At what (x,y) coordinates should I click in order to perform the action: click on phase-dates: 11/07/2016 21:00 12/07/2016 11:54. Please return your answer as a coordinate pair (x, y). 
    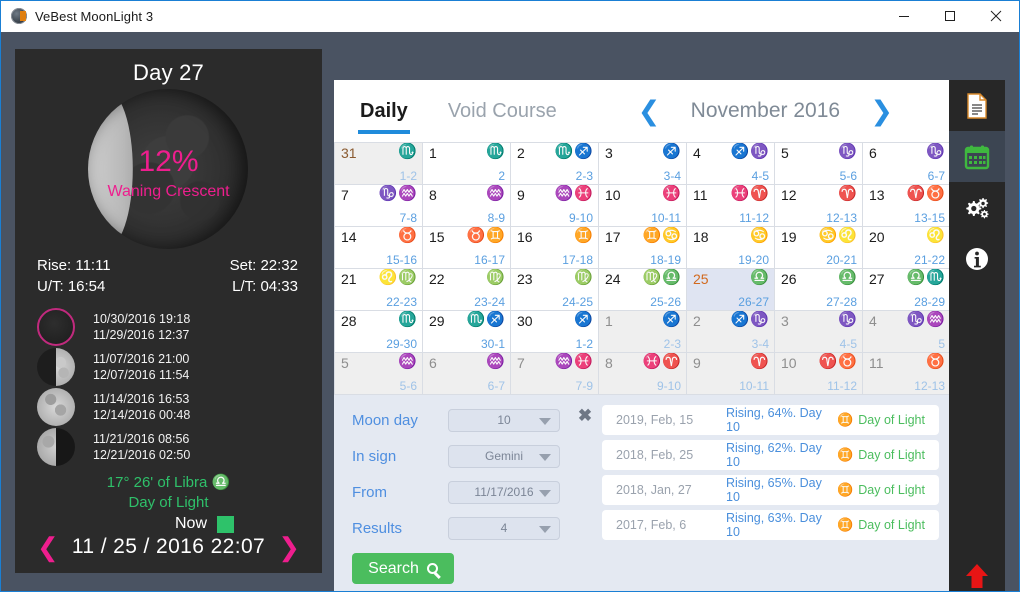
    Looking at the image, I should click on (141, 367).